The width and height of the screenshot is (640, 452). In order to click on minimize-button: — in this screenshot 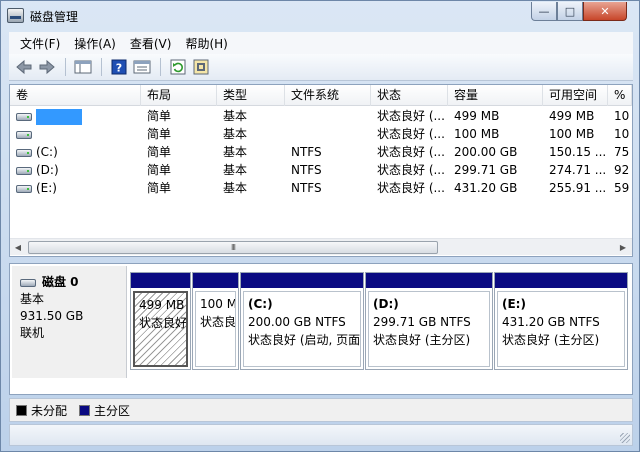, I will do `click(544, 11)`.